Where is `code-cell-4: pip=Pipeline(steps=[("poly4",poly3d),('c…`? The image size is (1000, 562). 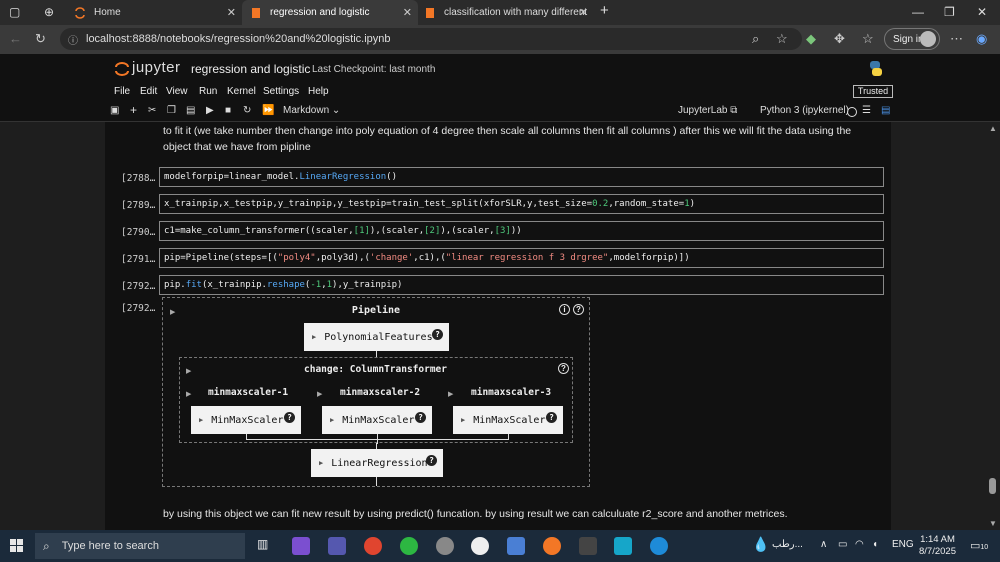 code-cell-4: pip=Pipeline(steps=[("poly4",poly3d),('c… is located at coordinates (521, 258).